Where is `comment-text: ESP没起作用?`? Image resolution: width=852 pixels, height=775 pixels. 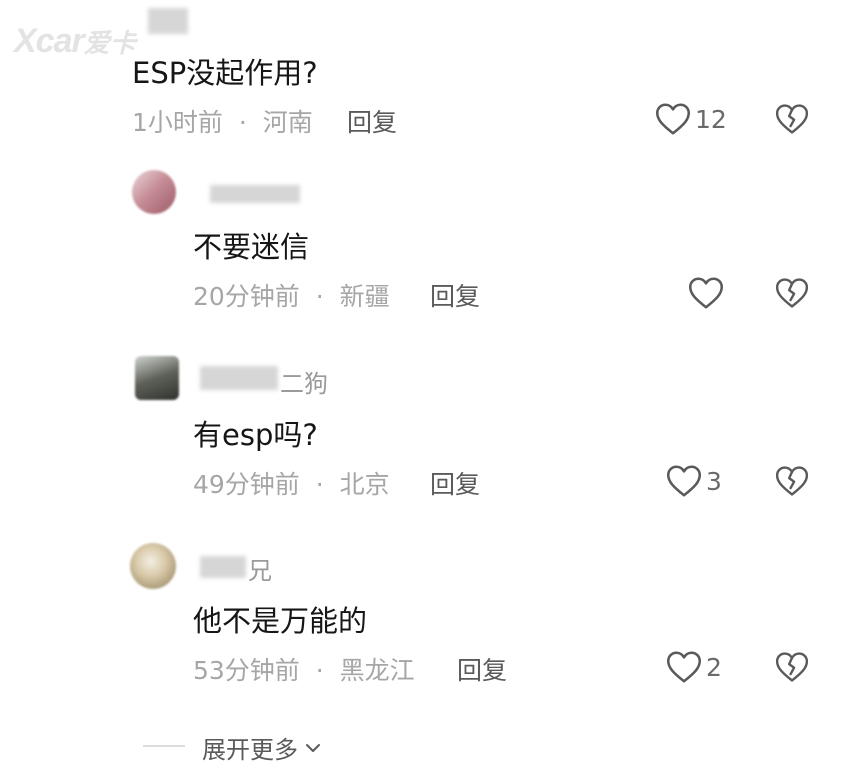 comment-text: ESP没起作用? is located at coordinates (225, 73).